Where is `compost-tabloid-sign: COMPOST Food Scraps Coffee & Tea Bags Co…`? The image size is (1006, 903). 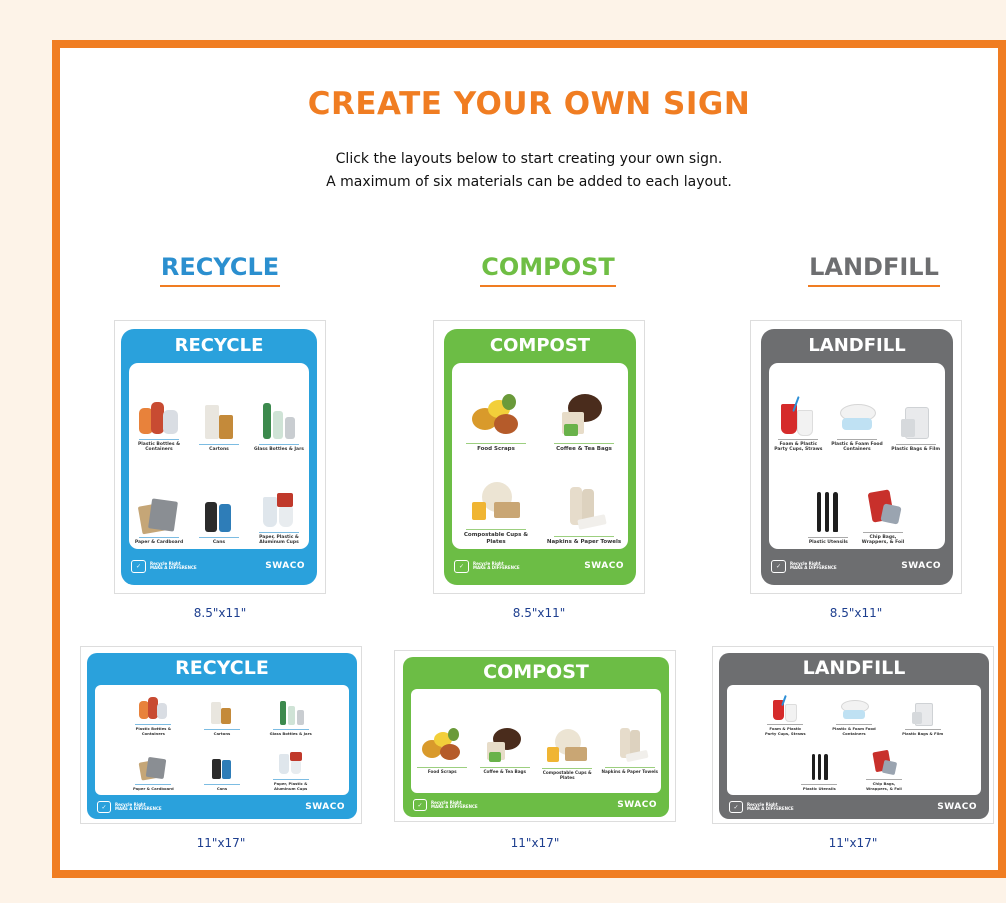
compost-tabloid-sign: COMPOST Food Scraps Coffee & Tea Bags Co… is located at coordinates (536, 737).